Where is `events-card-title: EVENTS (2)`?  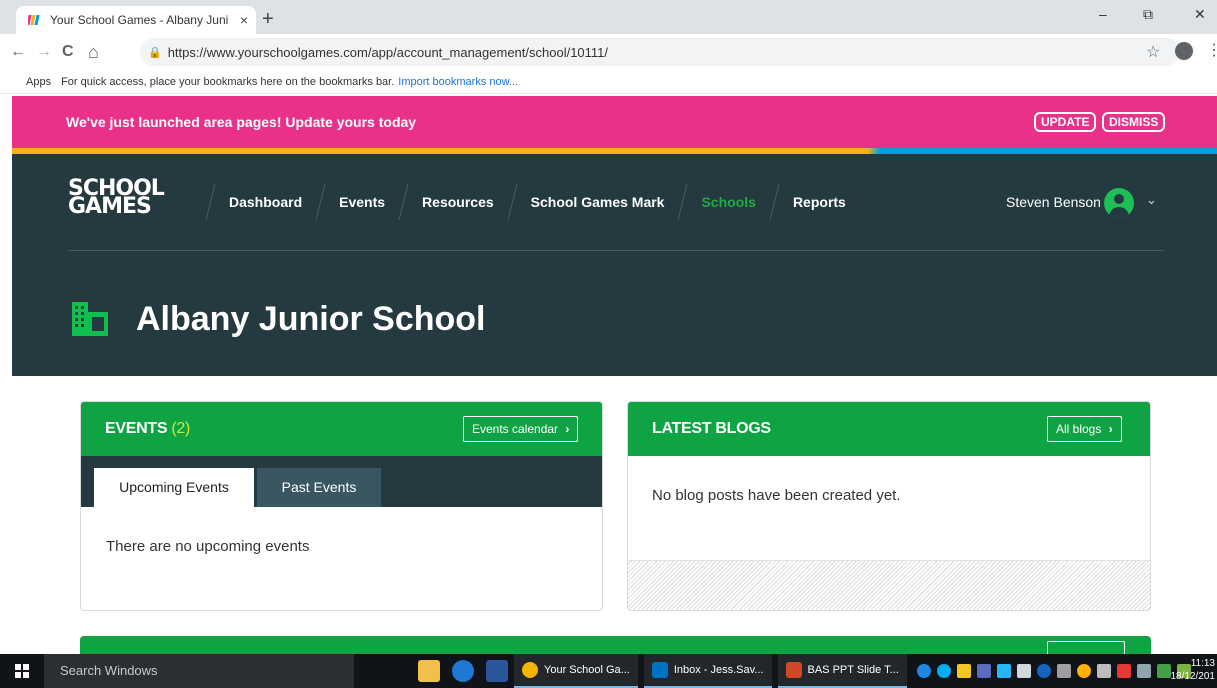 events-card-title: EVENTS (2) is located at coordinates (147, 429).